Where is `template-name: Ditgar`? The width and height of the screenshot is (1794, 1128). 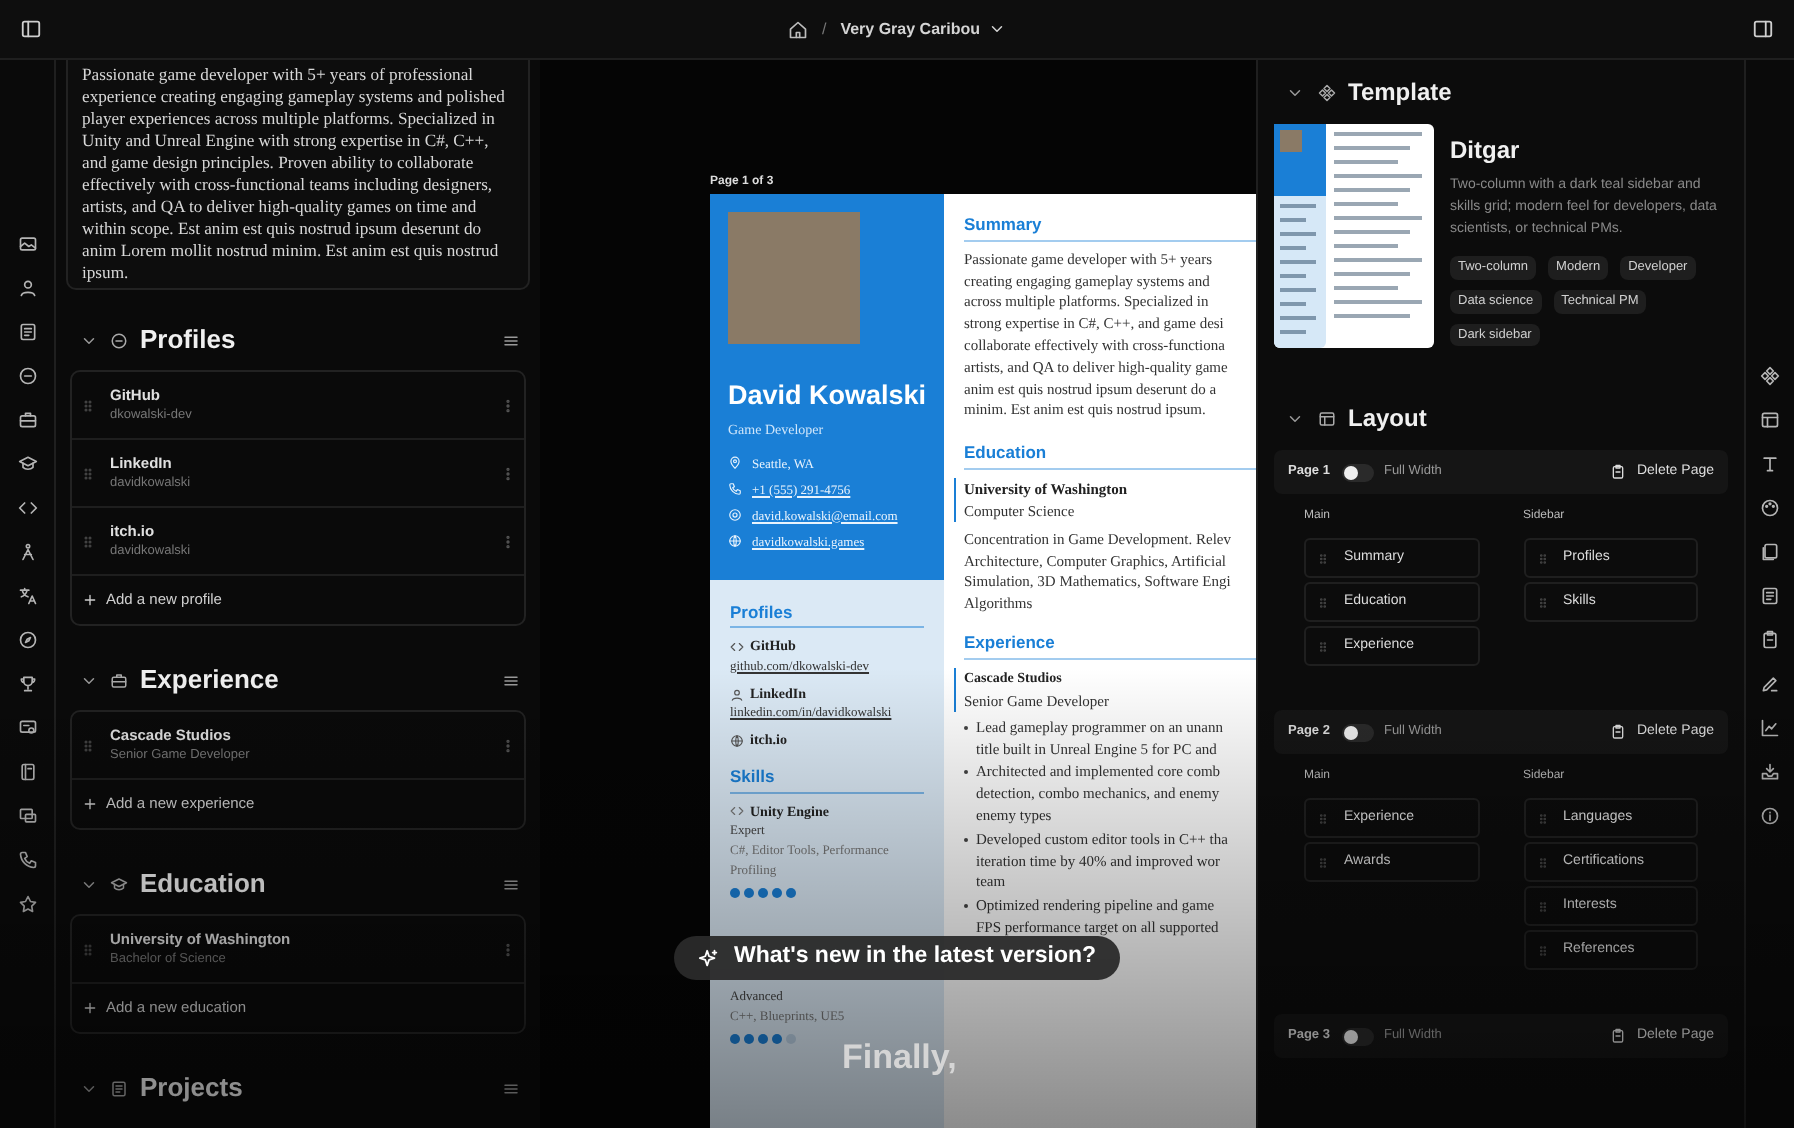
template-name: Ditgar is located at coordinates (1486, 151).